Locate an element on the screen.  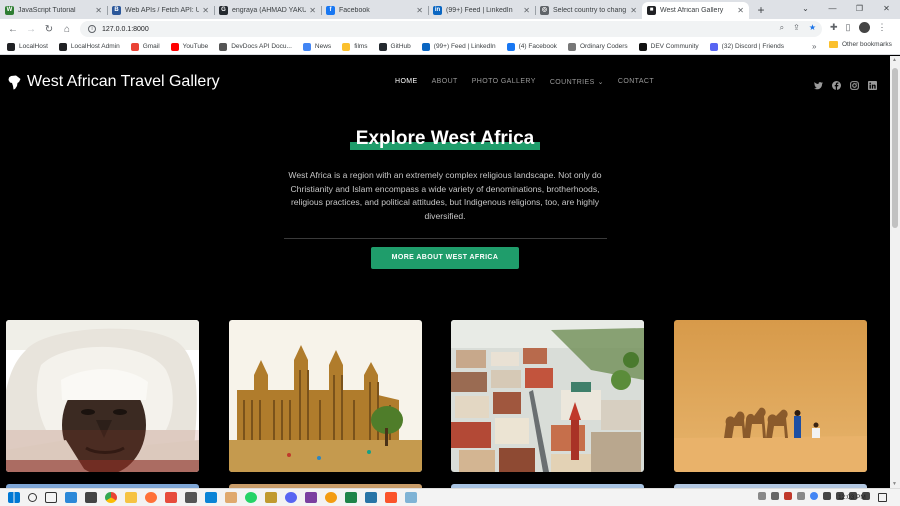
bookmark-item: GitHub is located at coordinates (394, 46).